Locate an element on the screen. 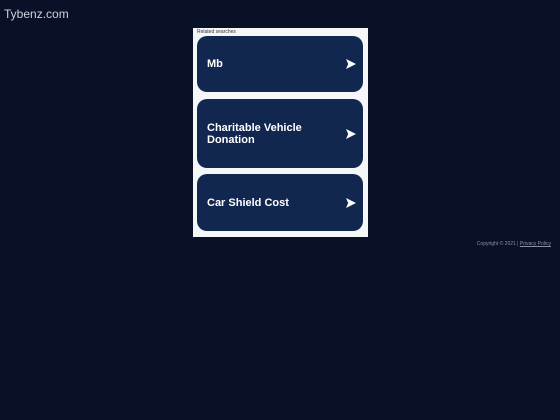 The height and width of the screenshot is (420, 560). related-search-label: Car Shield Cost is located at coordinates (248, 202).